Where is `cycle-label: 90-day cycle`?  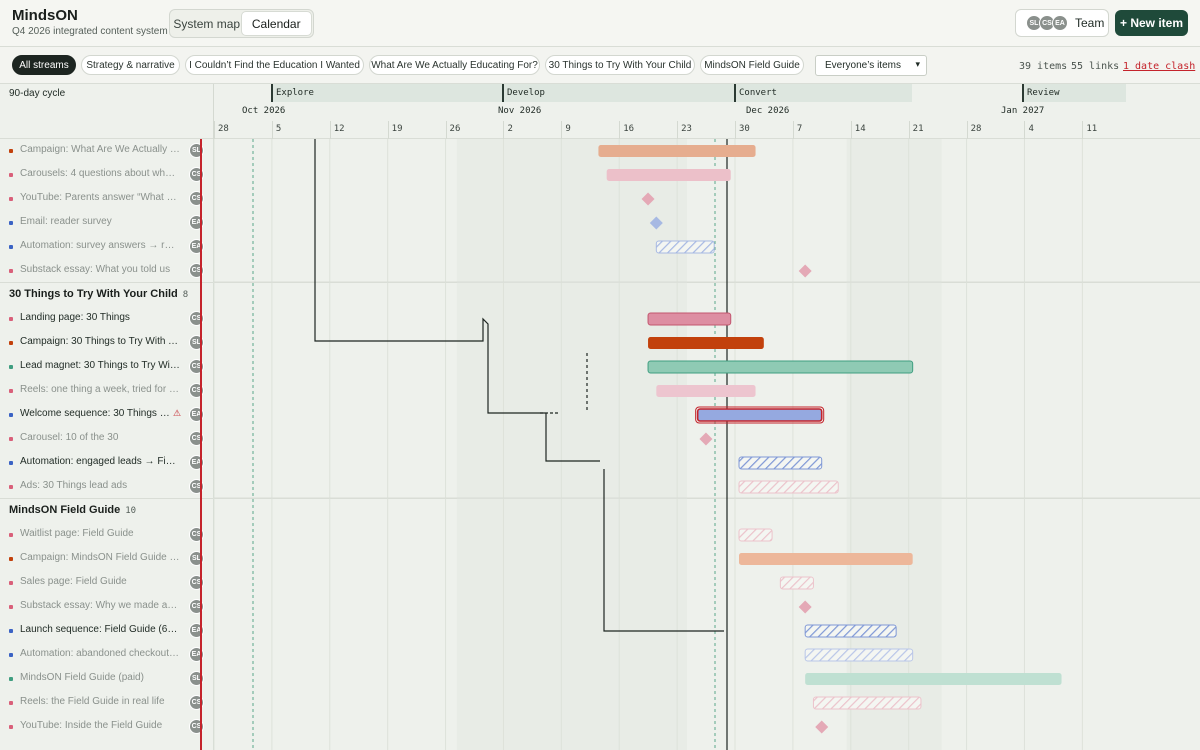 cycle-label: 90-day cycle is located at coordinates (37, 93).